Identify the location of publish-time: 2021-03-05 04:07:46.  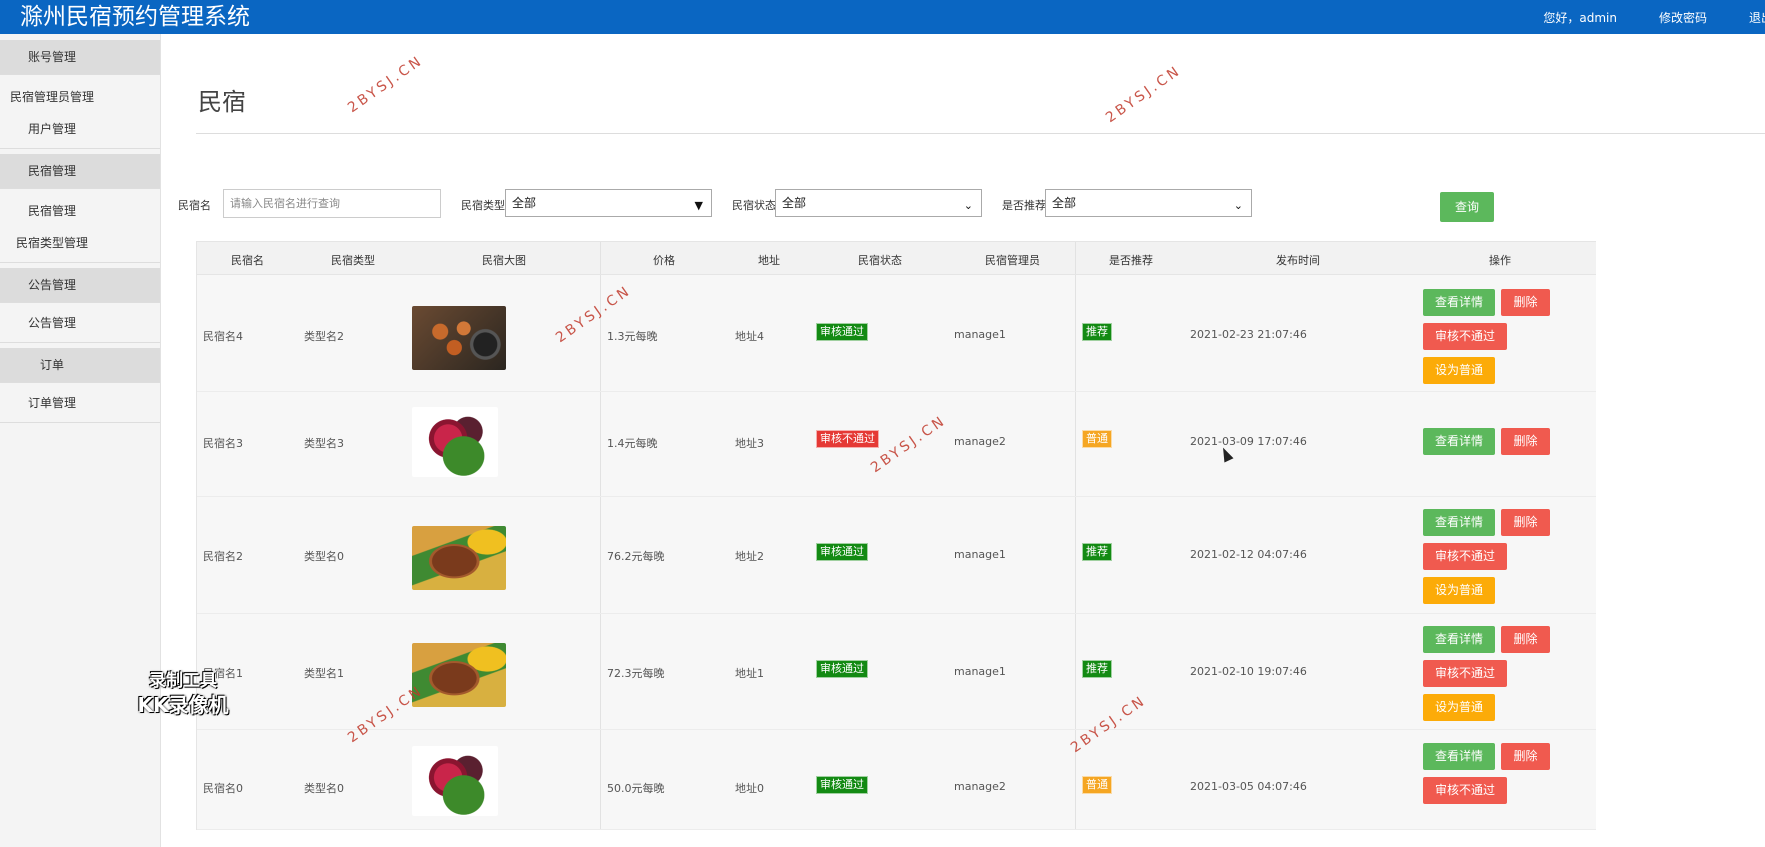
(1248, 786).